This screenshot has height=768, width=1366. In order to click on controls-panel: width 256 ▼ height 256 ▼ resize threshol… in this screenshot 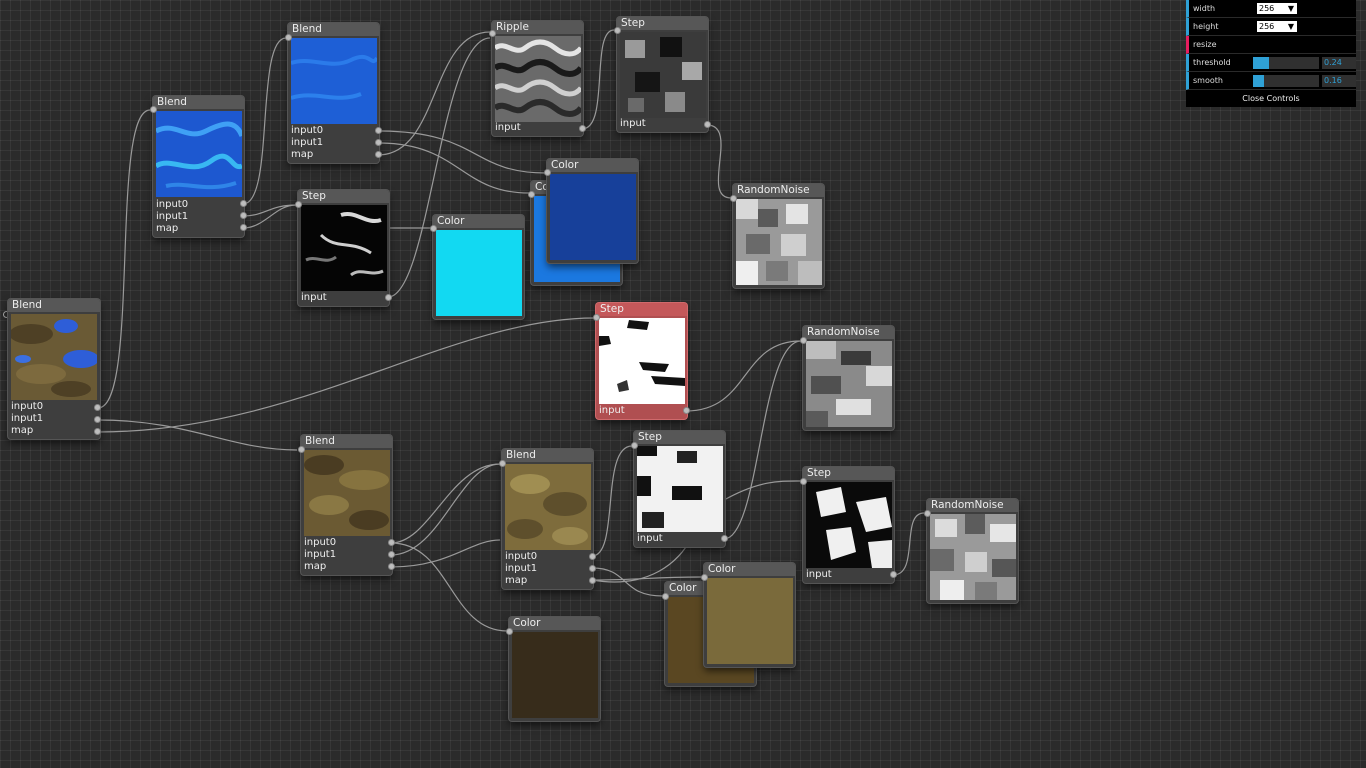, I will do `click(1271, 53)`.